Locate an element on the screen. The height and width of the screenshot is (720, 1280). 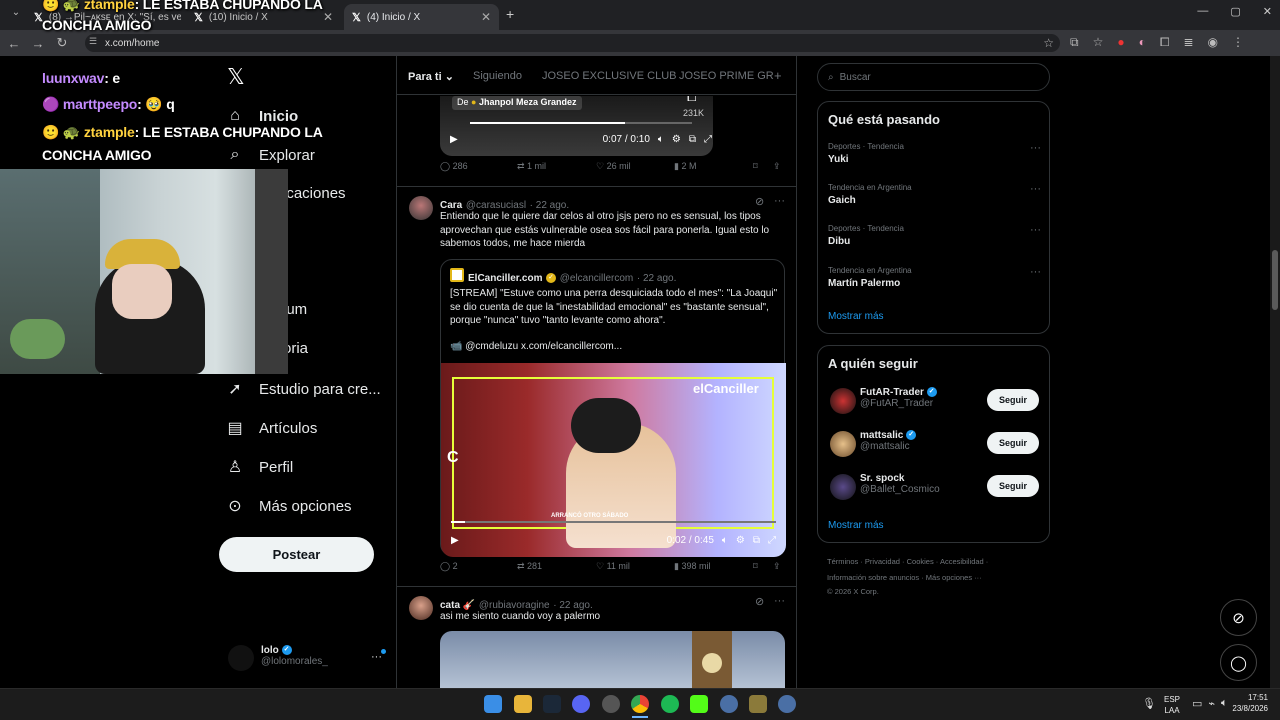
trends-show-more-link: Mostrar más is located at coordinates (856, 316).